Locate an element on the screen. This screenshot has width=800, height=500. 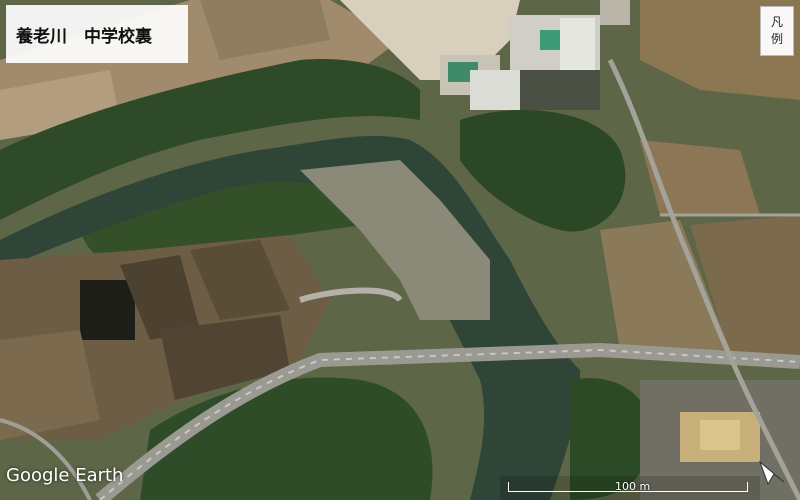
map-title: 養老川 中学校裏 is located at coordinates (84, 36).